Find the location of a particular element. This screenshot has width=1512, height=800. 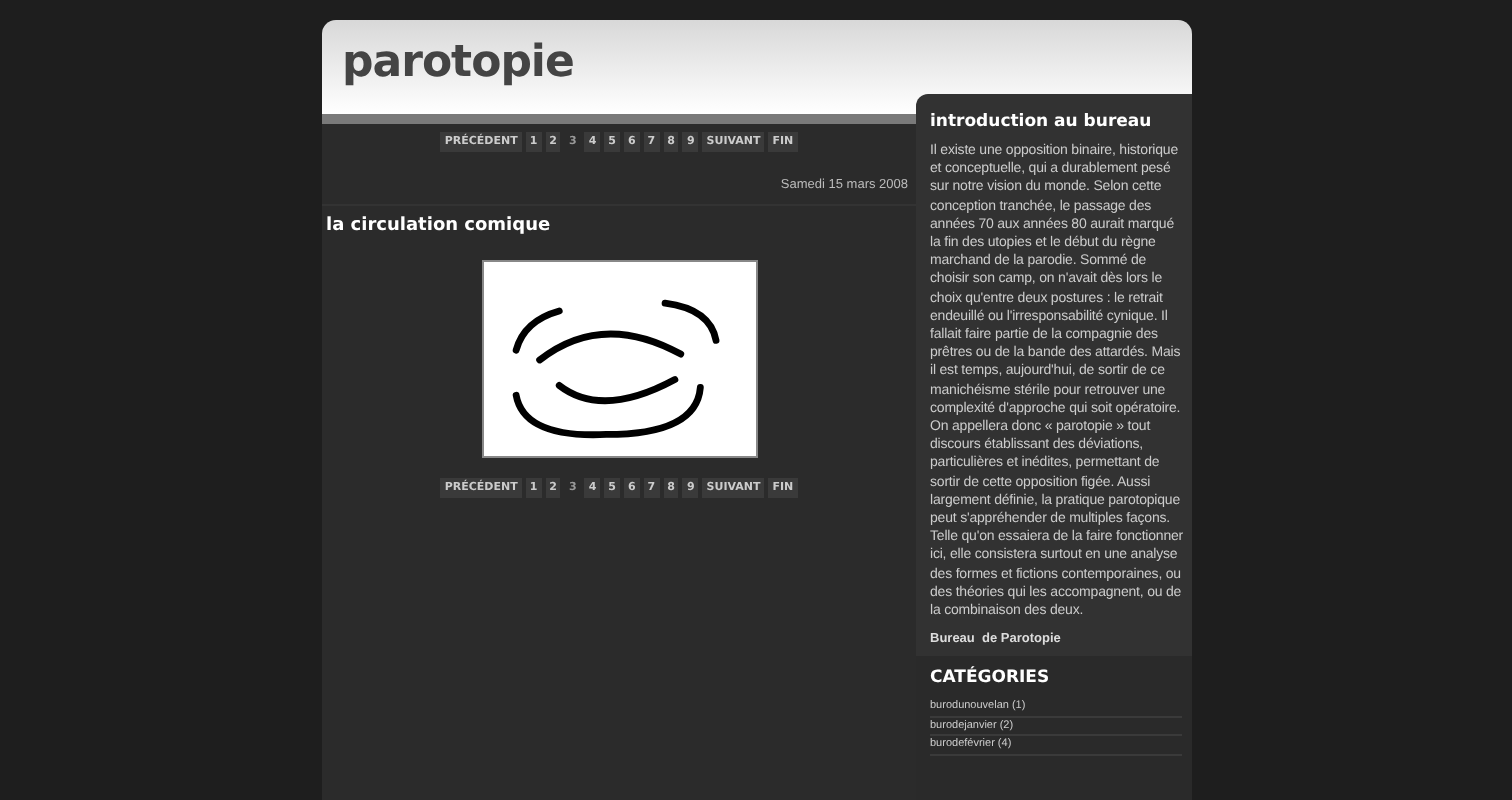

categories-title: CATÉGORIES is located at coordinates (991, 678).